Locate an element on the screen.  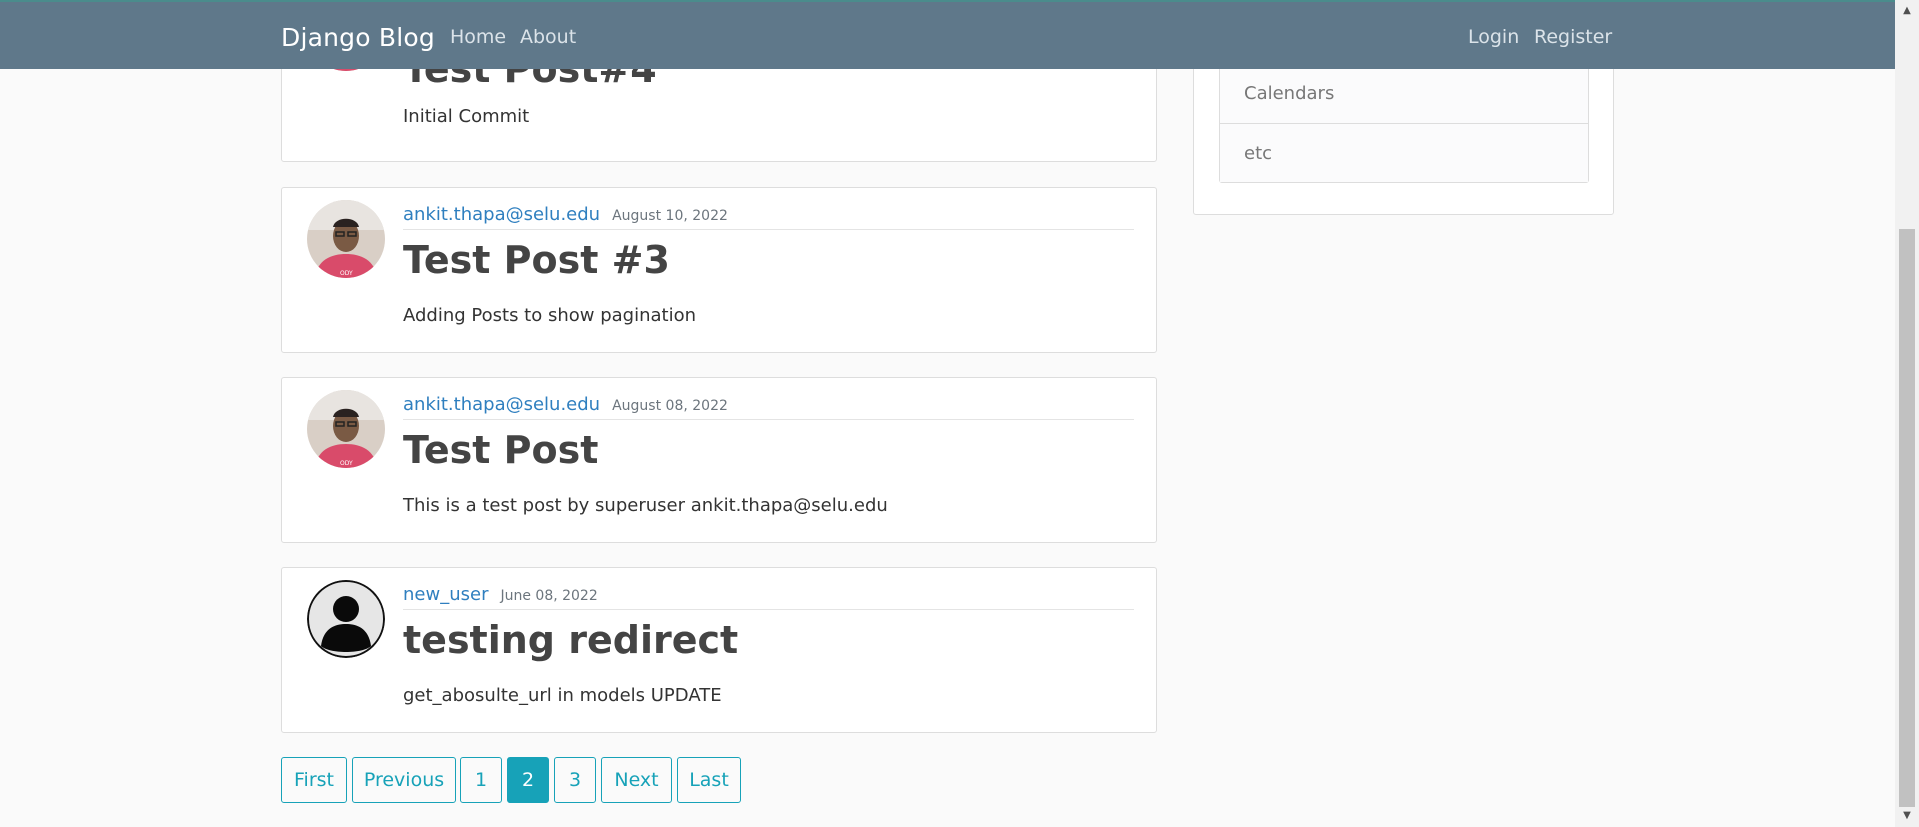
post-date: August 10, 2022 is located at coordinates (670, 216).